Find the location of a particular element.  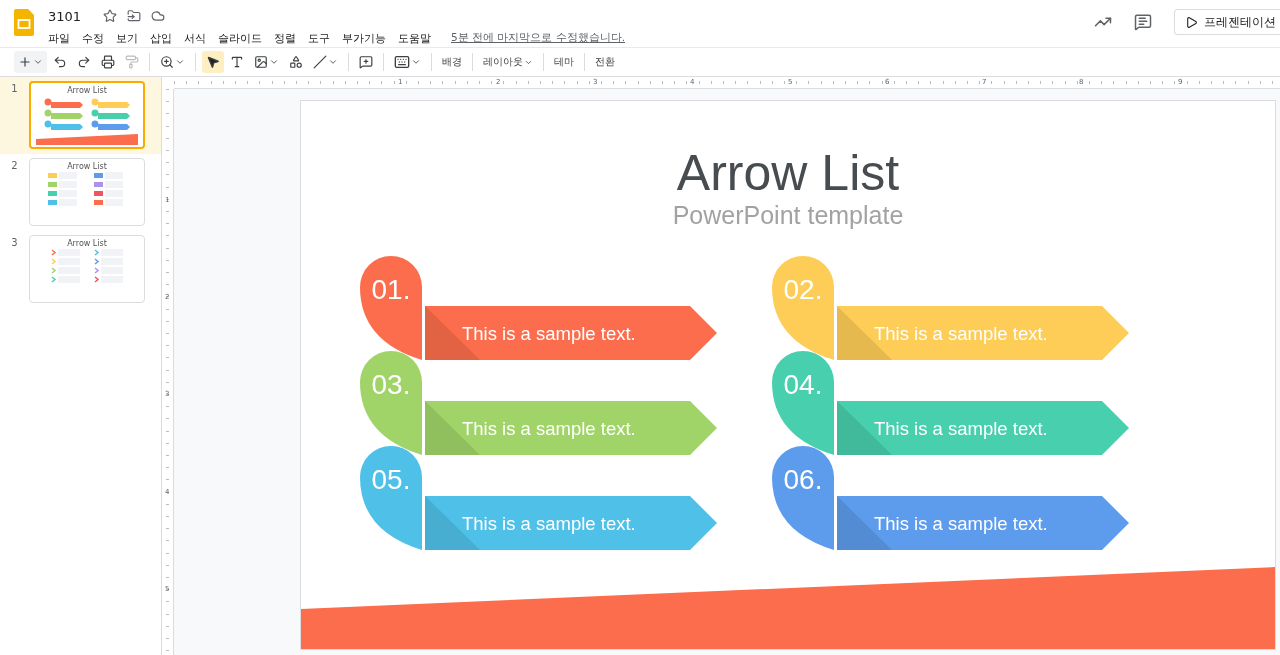

plus-icon is located at coordinates (25, 62).